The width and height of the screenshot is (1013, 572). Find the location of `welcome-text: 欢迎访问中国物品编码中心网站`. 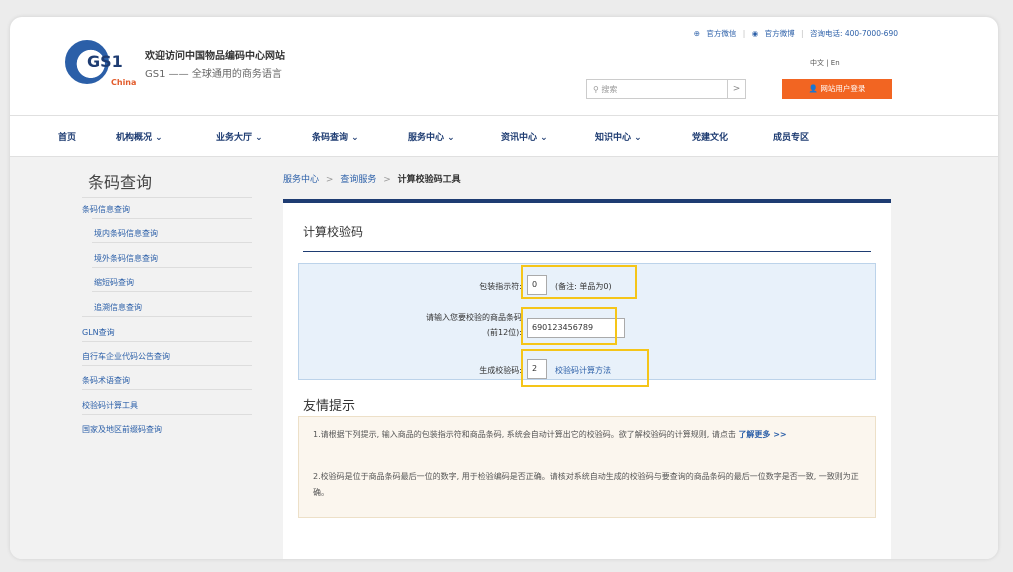

welcome-text: 欢迎访问中国物品编码中心网站 is located at coordinates (215, 56).